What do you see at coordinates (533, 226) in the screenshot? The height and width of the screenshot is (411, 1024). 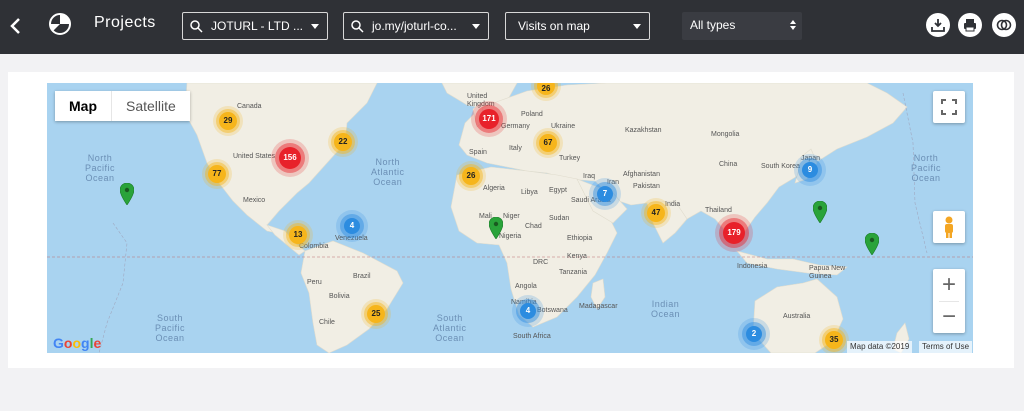 I see `country-label: Chad` at bounding box center [533, 226].